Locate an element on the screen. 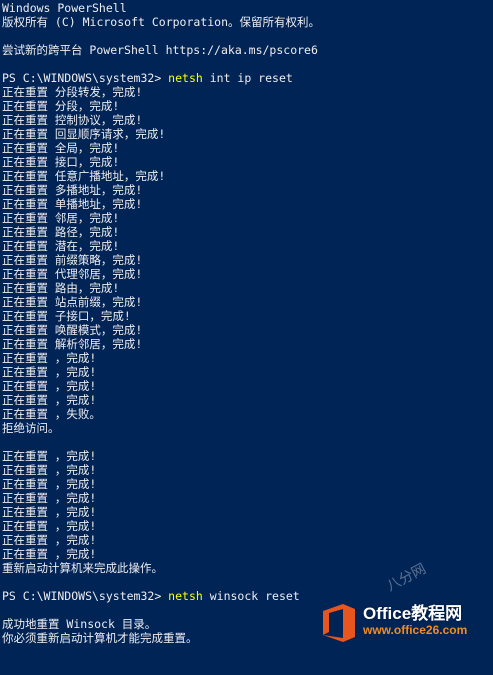  watermark-brand: Office教程网 is located at coordinates (413, 613).